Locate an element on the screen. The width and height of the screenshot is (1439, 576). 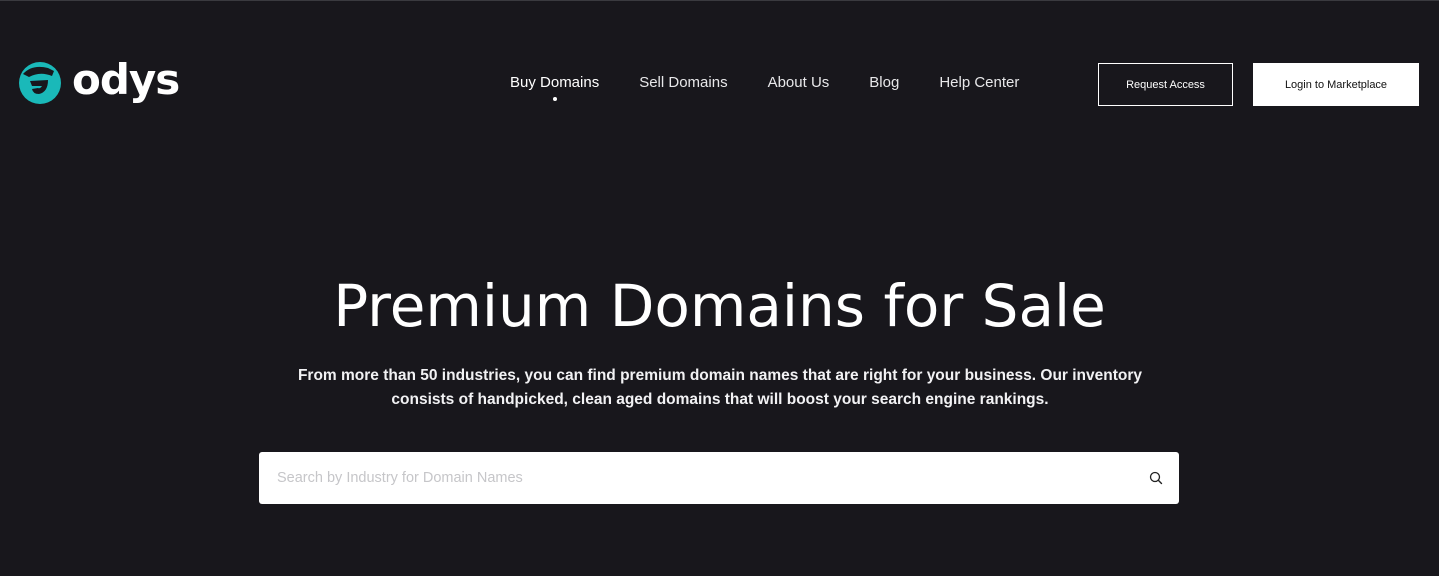
nav-item-about-us: About Us is located at coordinates (799, 83).